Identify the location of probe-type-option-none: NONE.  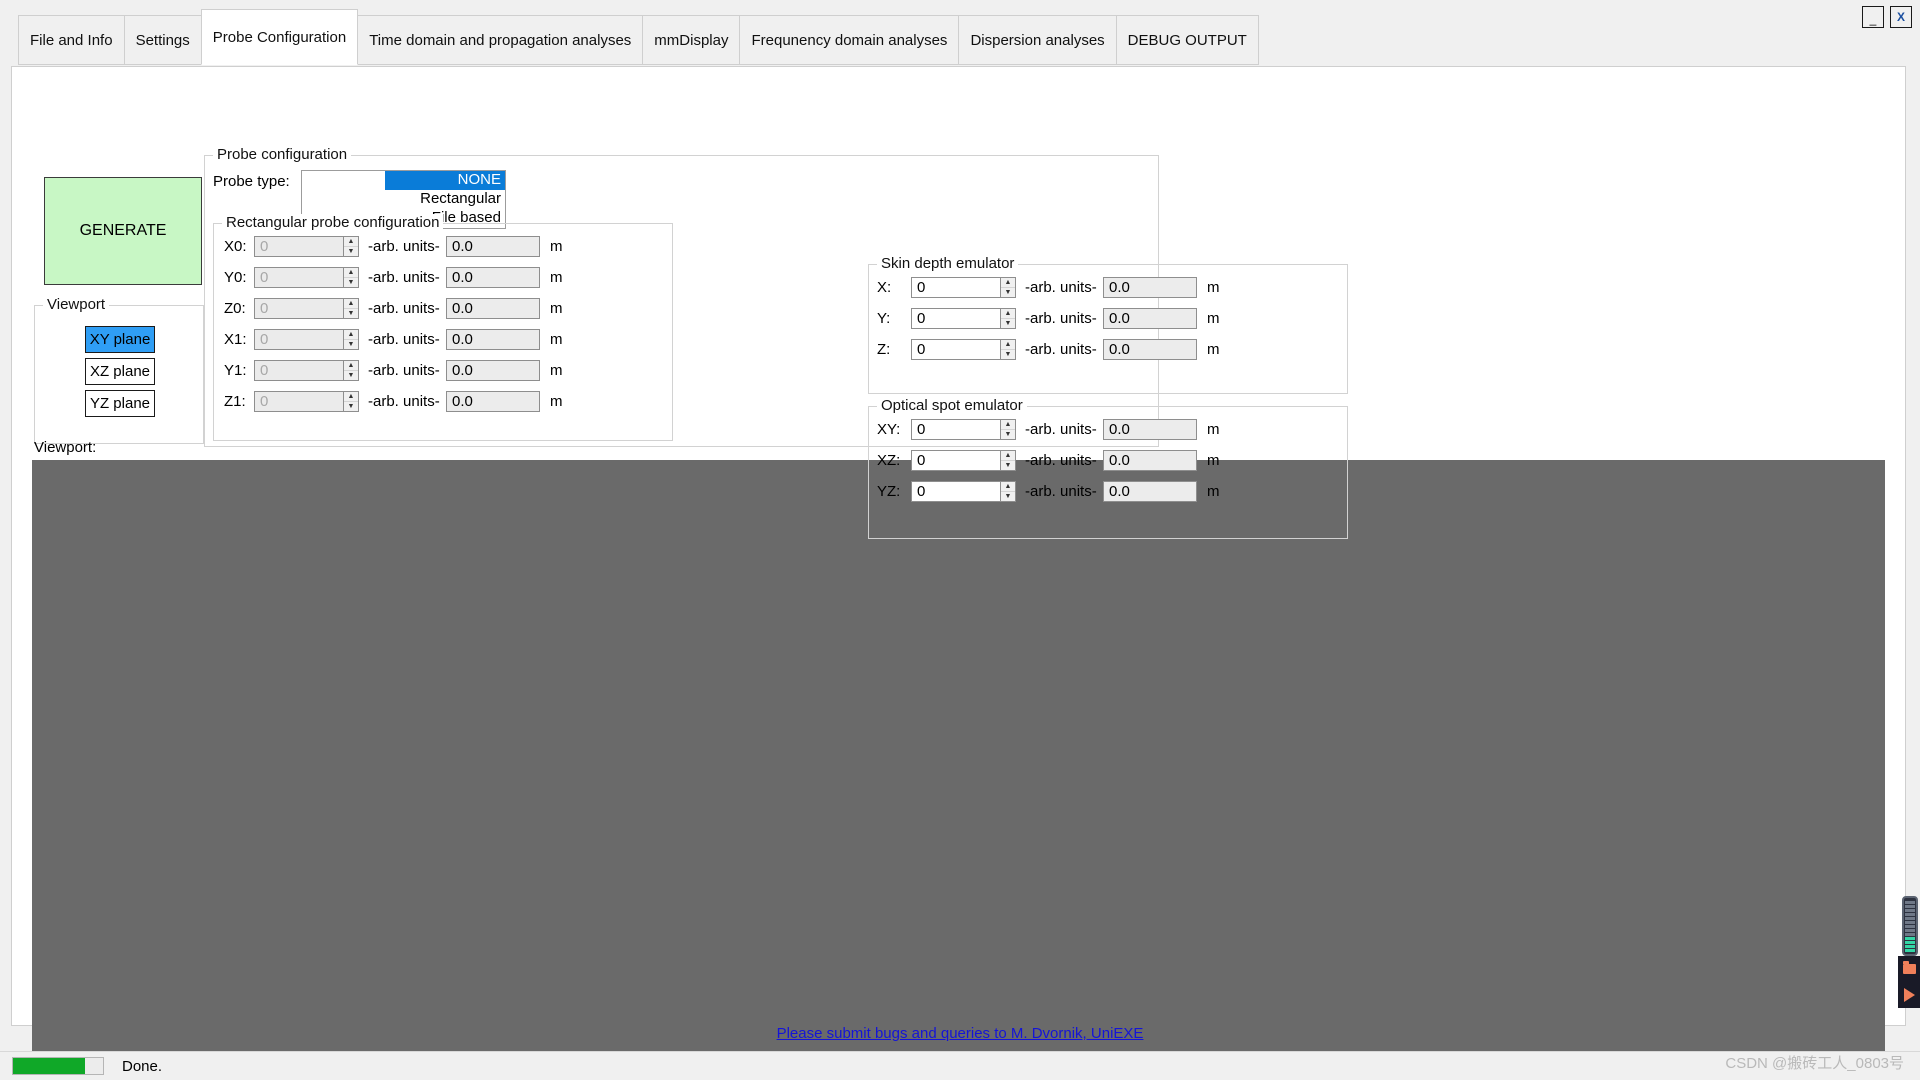
(445, 180).